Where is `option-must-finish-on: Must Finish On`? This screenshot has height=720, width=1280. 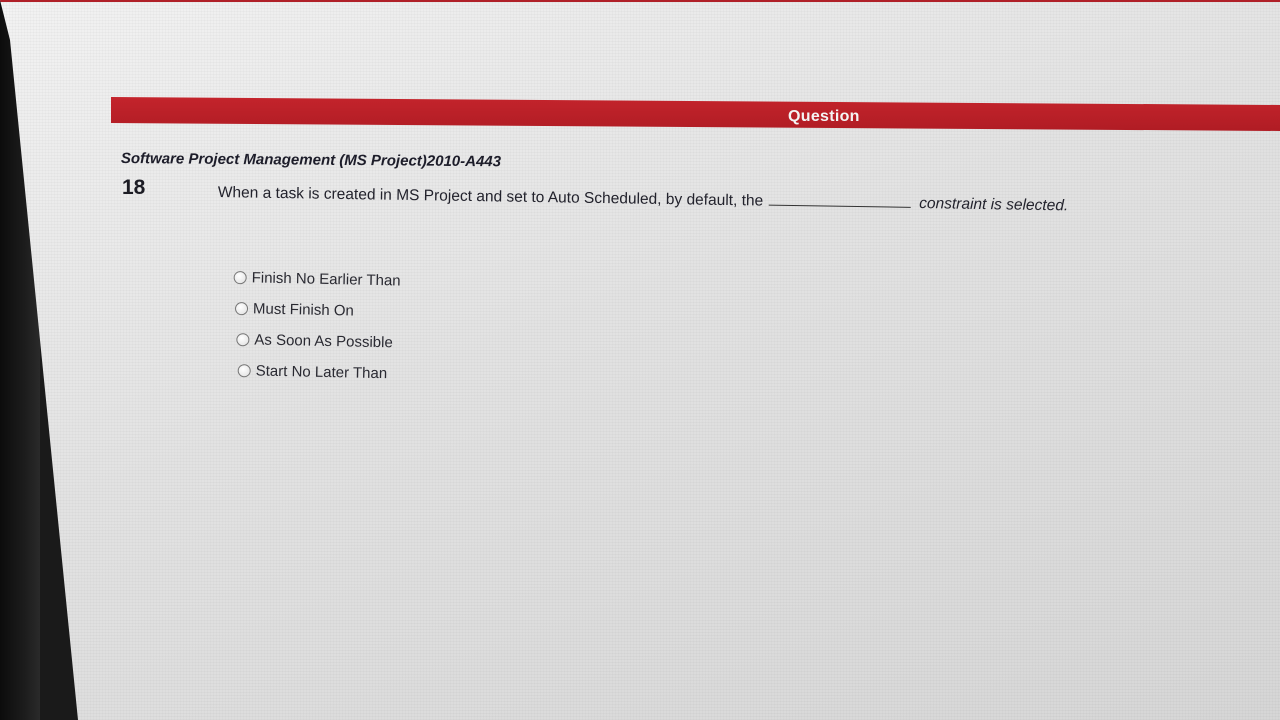
option-must-finish-on: Must Finish On is located at coordinates (317, 310).